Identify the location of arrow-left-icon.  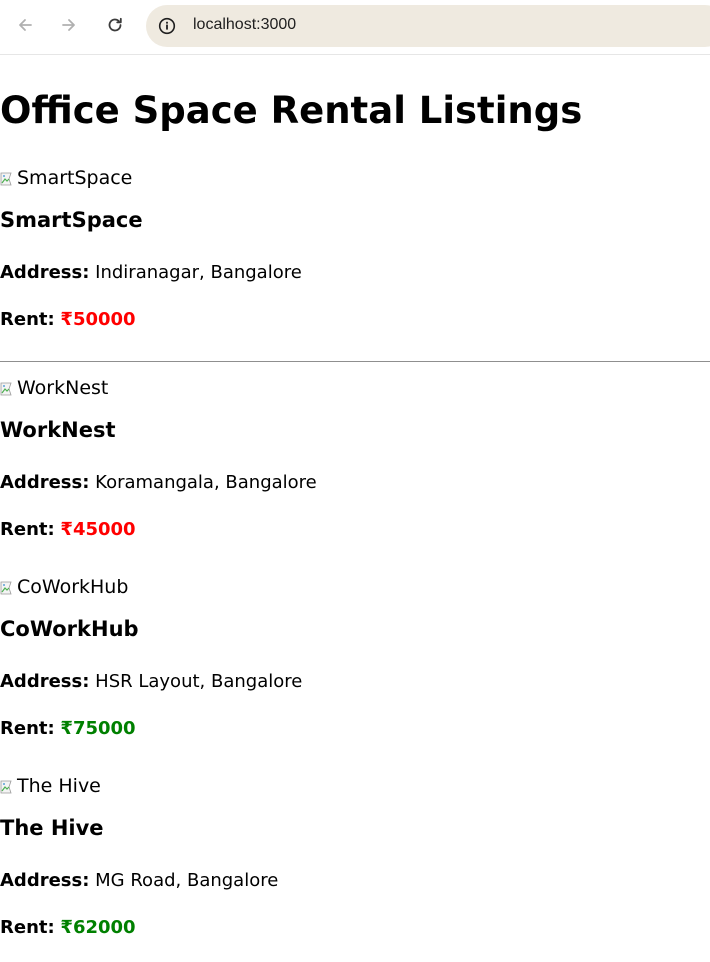
(25, 25).